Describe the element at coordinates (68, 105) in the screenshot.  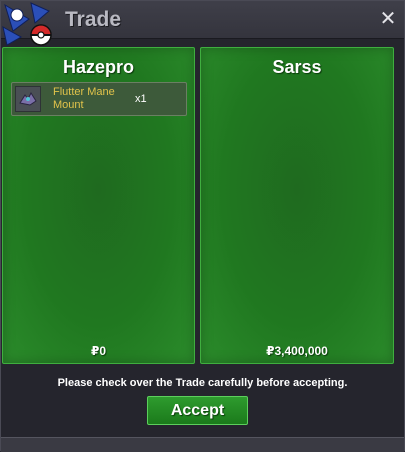
I see `item-name-line2: Mount` at that location.